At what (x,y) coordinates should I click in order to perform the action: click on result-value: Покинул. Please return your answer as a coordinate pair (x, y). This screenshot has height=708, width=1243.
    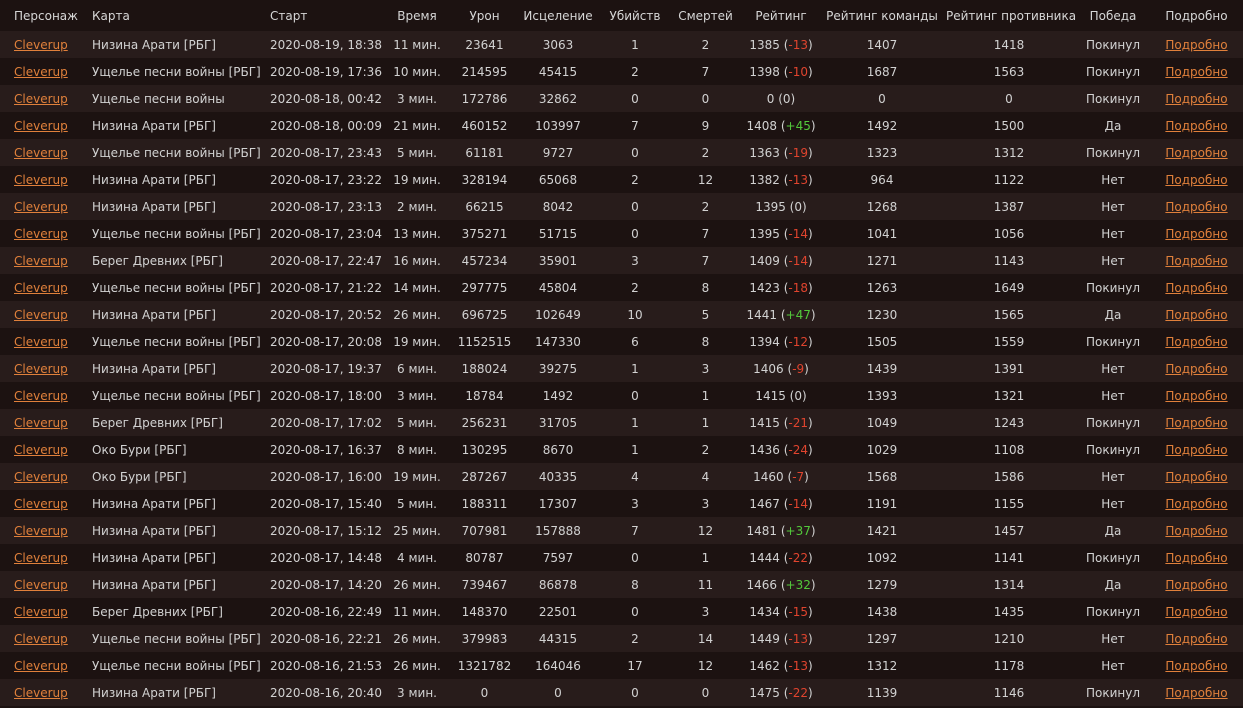
    Looking at the image, I should click on (1113, 557).